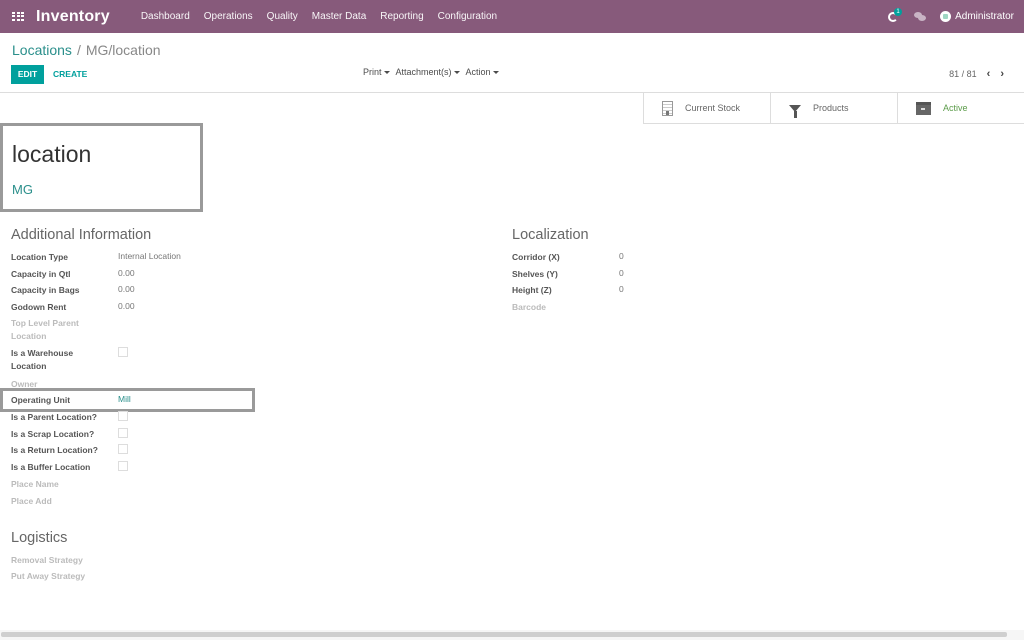  I want to click on action-dropdown: Action, so click(482, 72).